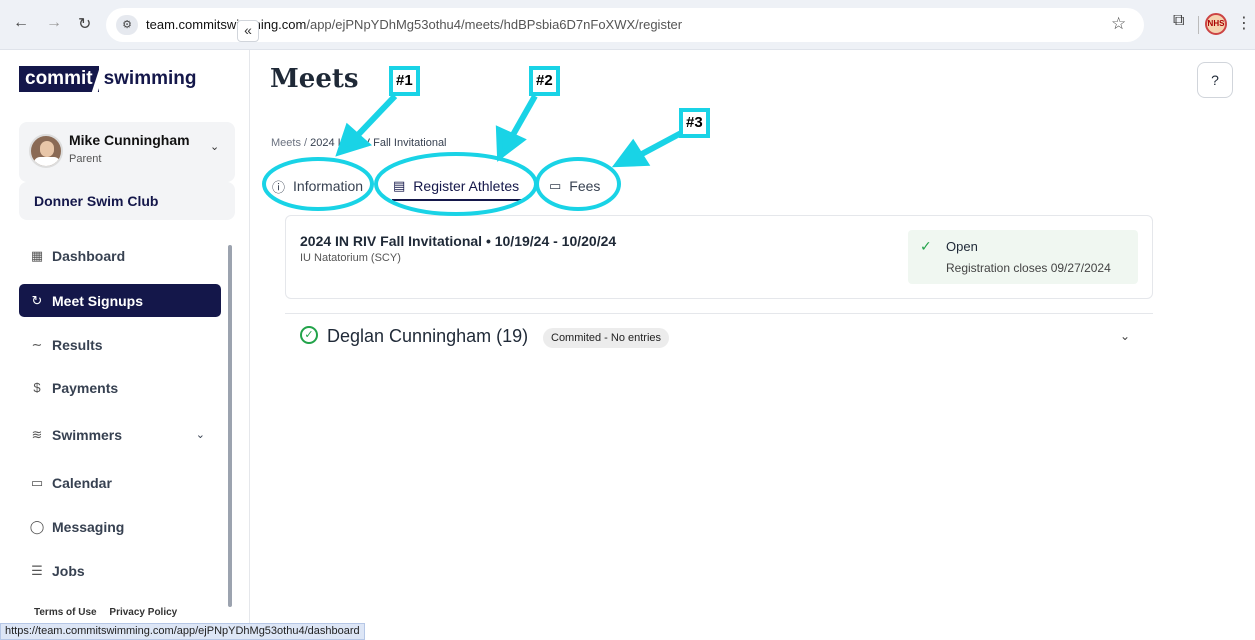 This screenshot has height=640, width=1255. I want to click on user-menu: Mike Cunningham Parent ⌄, so click(127, 152).